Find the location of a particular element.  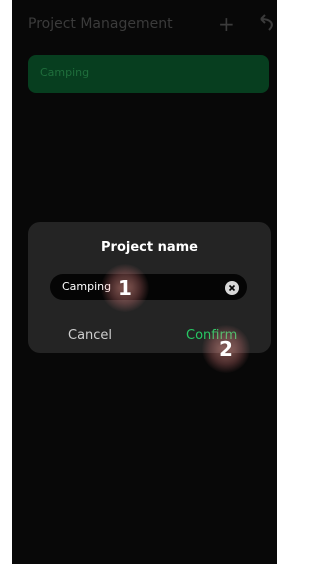

step-number: 1 is located at coordinates (125, 288).